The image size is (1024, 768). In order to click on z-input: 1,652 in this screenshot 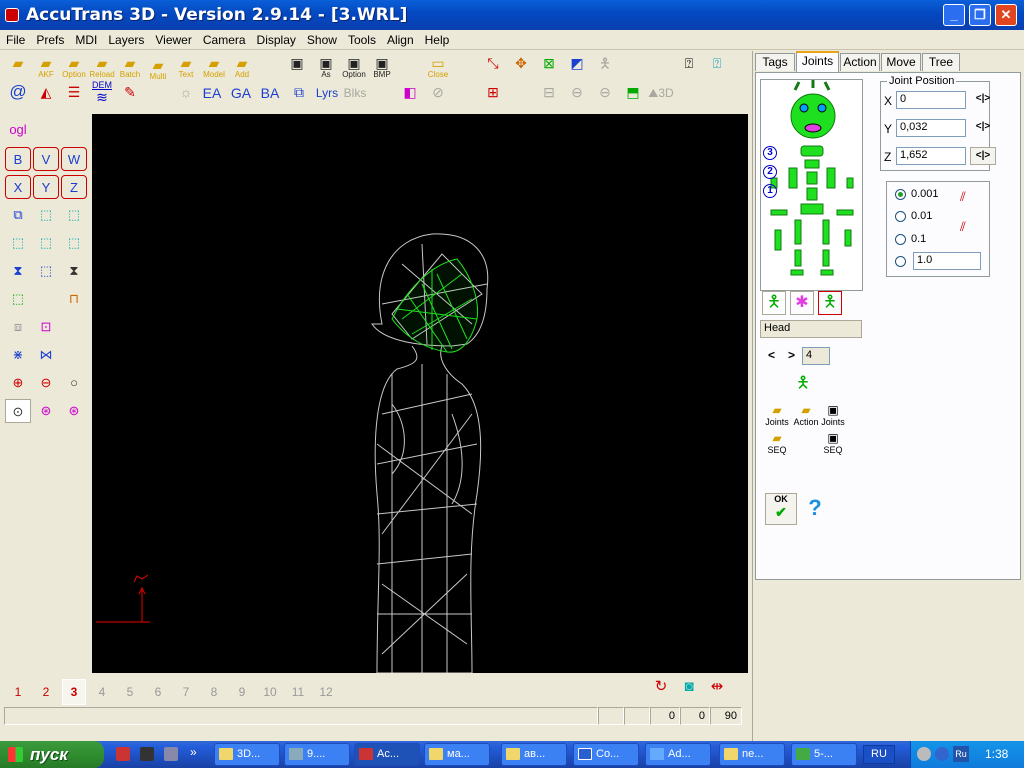, I will do `click(931, 156)`.